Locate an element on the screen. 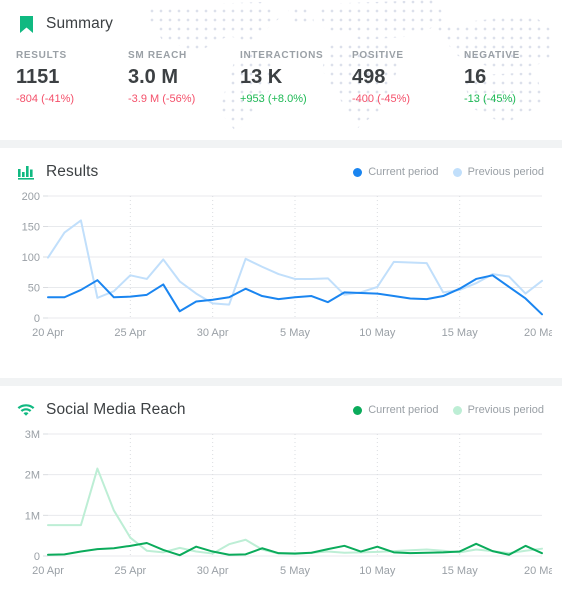 The height and width of the screenshot is (601, 562). wifi-icon is located at coordinates (26, 410).